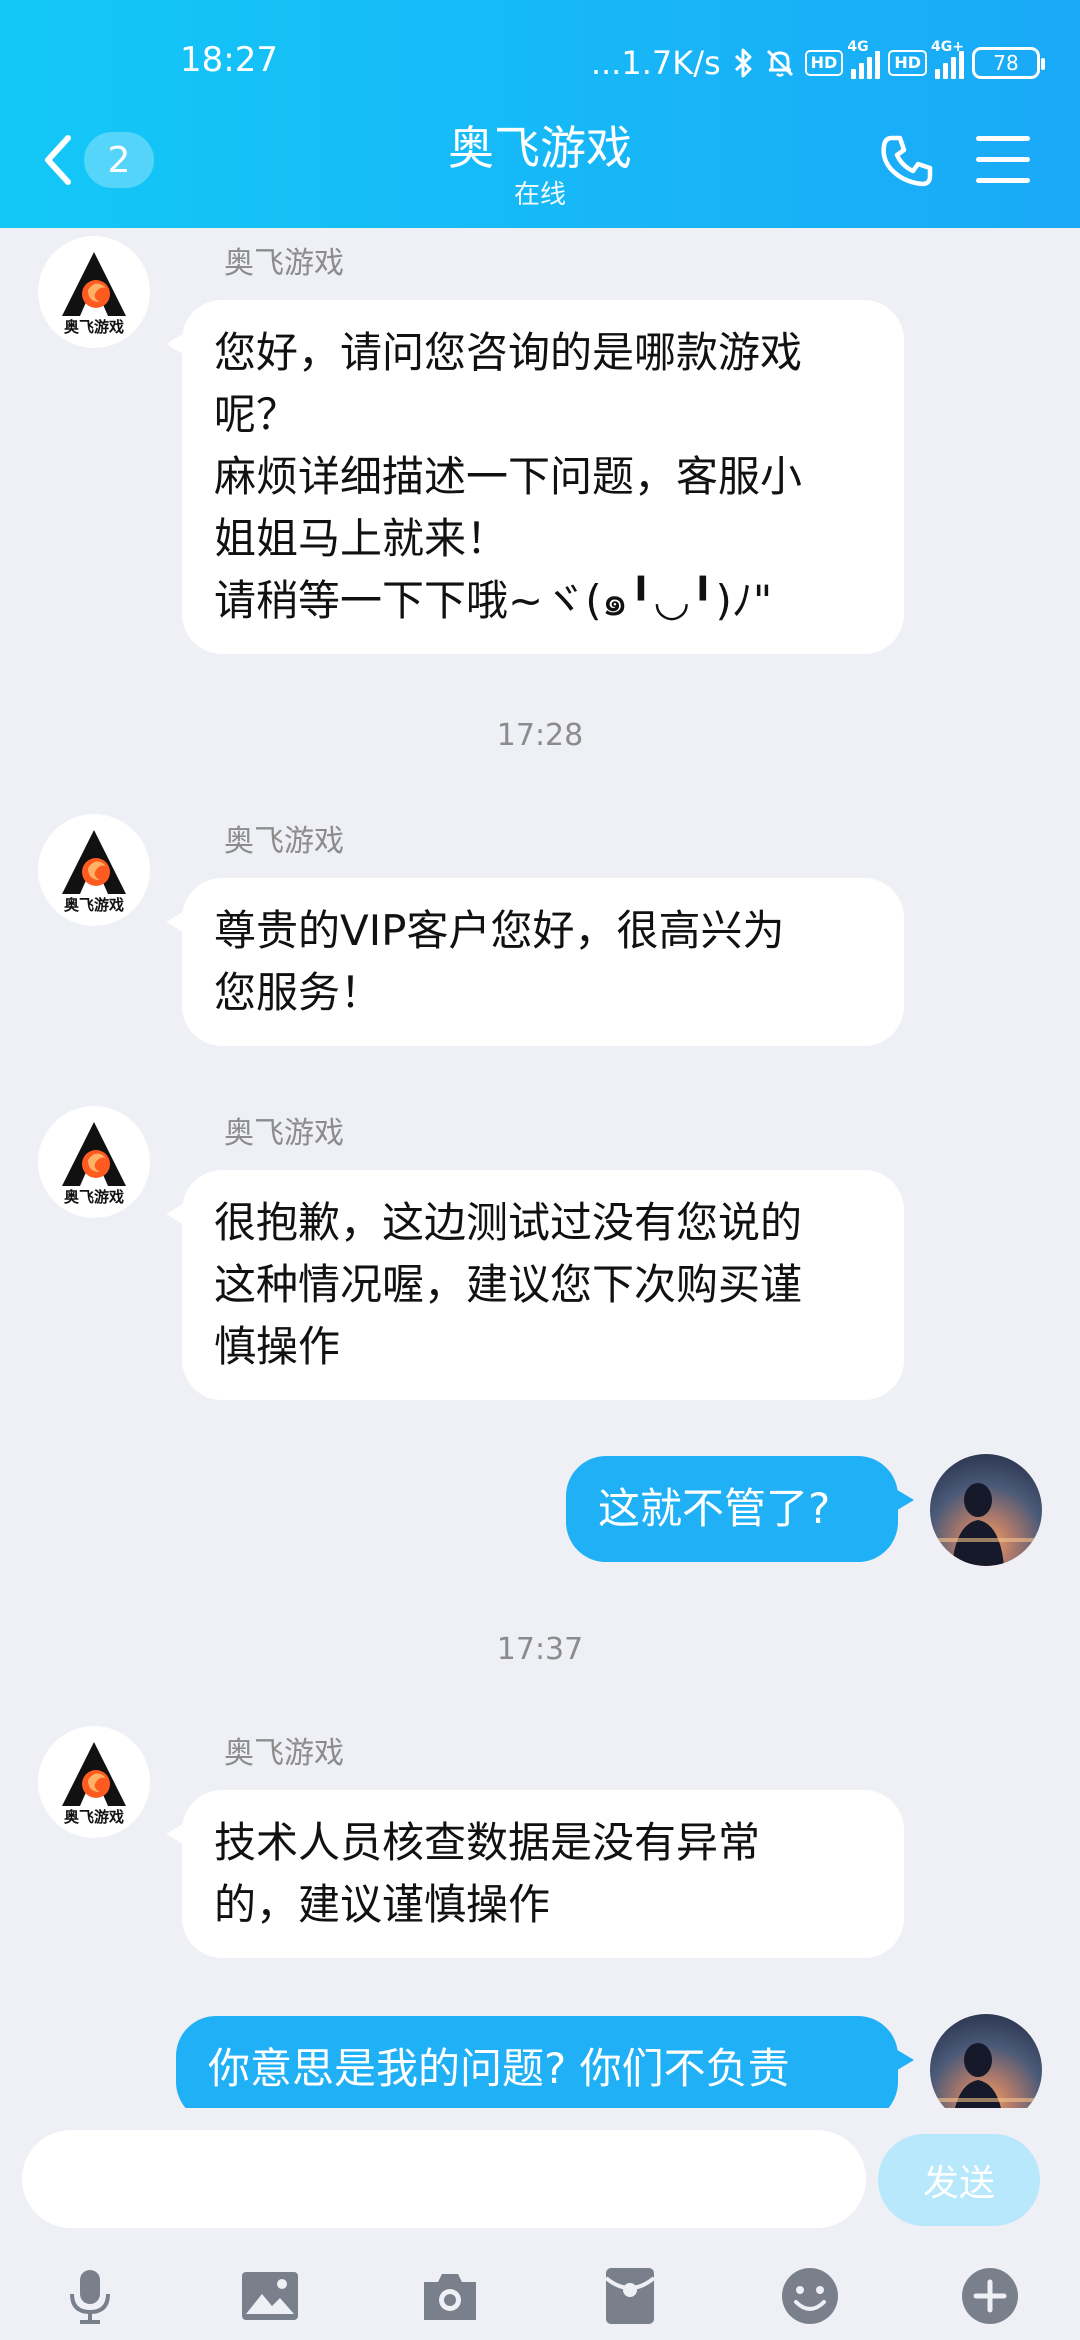  What do you see at coordinates (508, 1222) in the screenshot?
I see `message-line: 很抱歉，这边测试过没有您说的` at bounding box center [508, 1222].